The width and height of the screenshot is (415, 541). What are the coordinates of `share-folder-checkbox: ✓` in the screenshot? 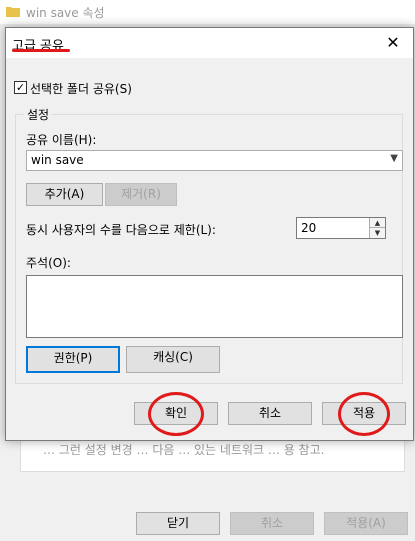 It's located at (20, 87).